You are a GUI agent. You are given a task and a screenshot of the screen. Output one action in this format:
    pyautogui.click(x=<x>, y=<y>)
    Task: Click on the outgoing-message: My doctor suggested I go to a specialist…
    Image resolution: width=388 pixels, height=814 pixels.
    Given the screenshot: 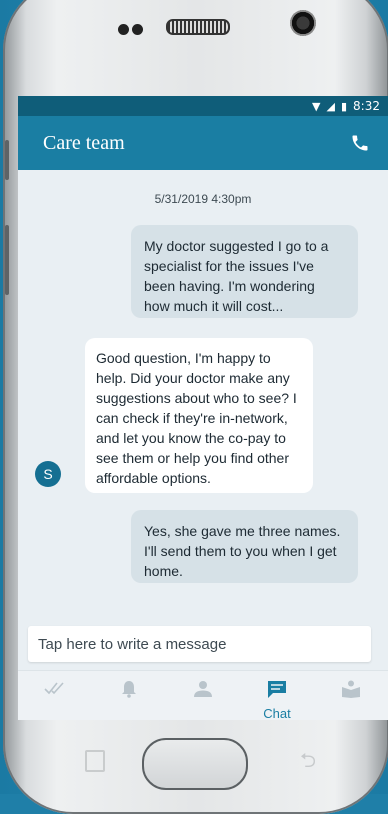 What is the action you would take?
    pyautogui.click(x=244, y=271)
    